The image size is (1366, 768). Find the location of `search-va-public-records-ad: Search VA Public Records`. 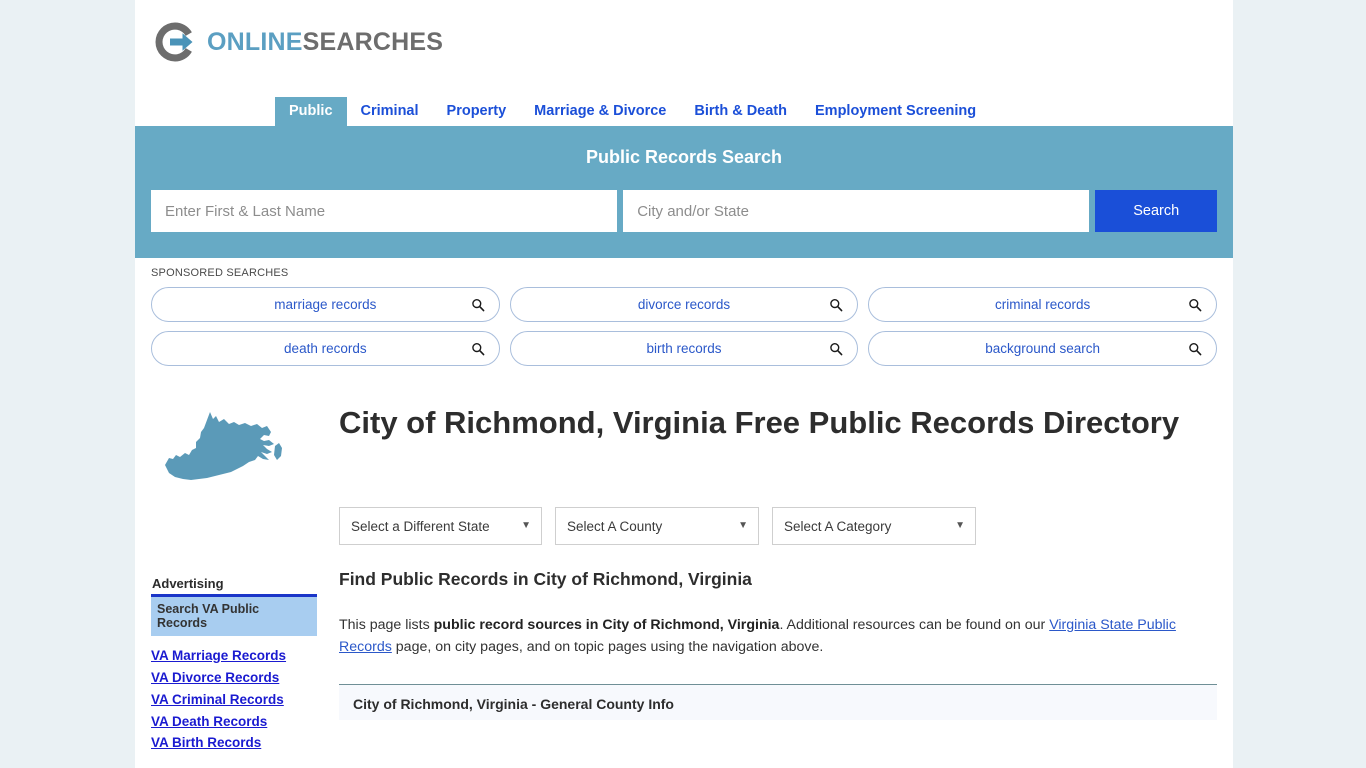

search-va-public-records-ad: Search VA Public Records is located at coordinates (234, 616).